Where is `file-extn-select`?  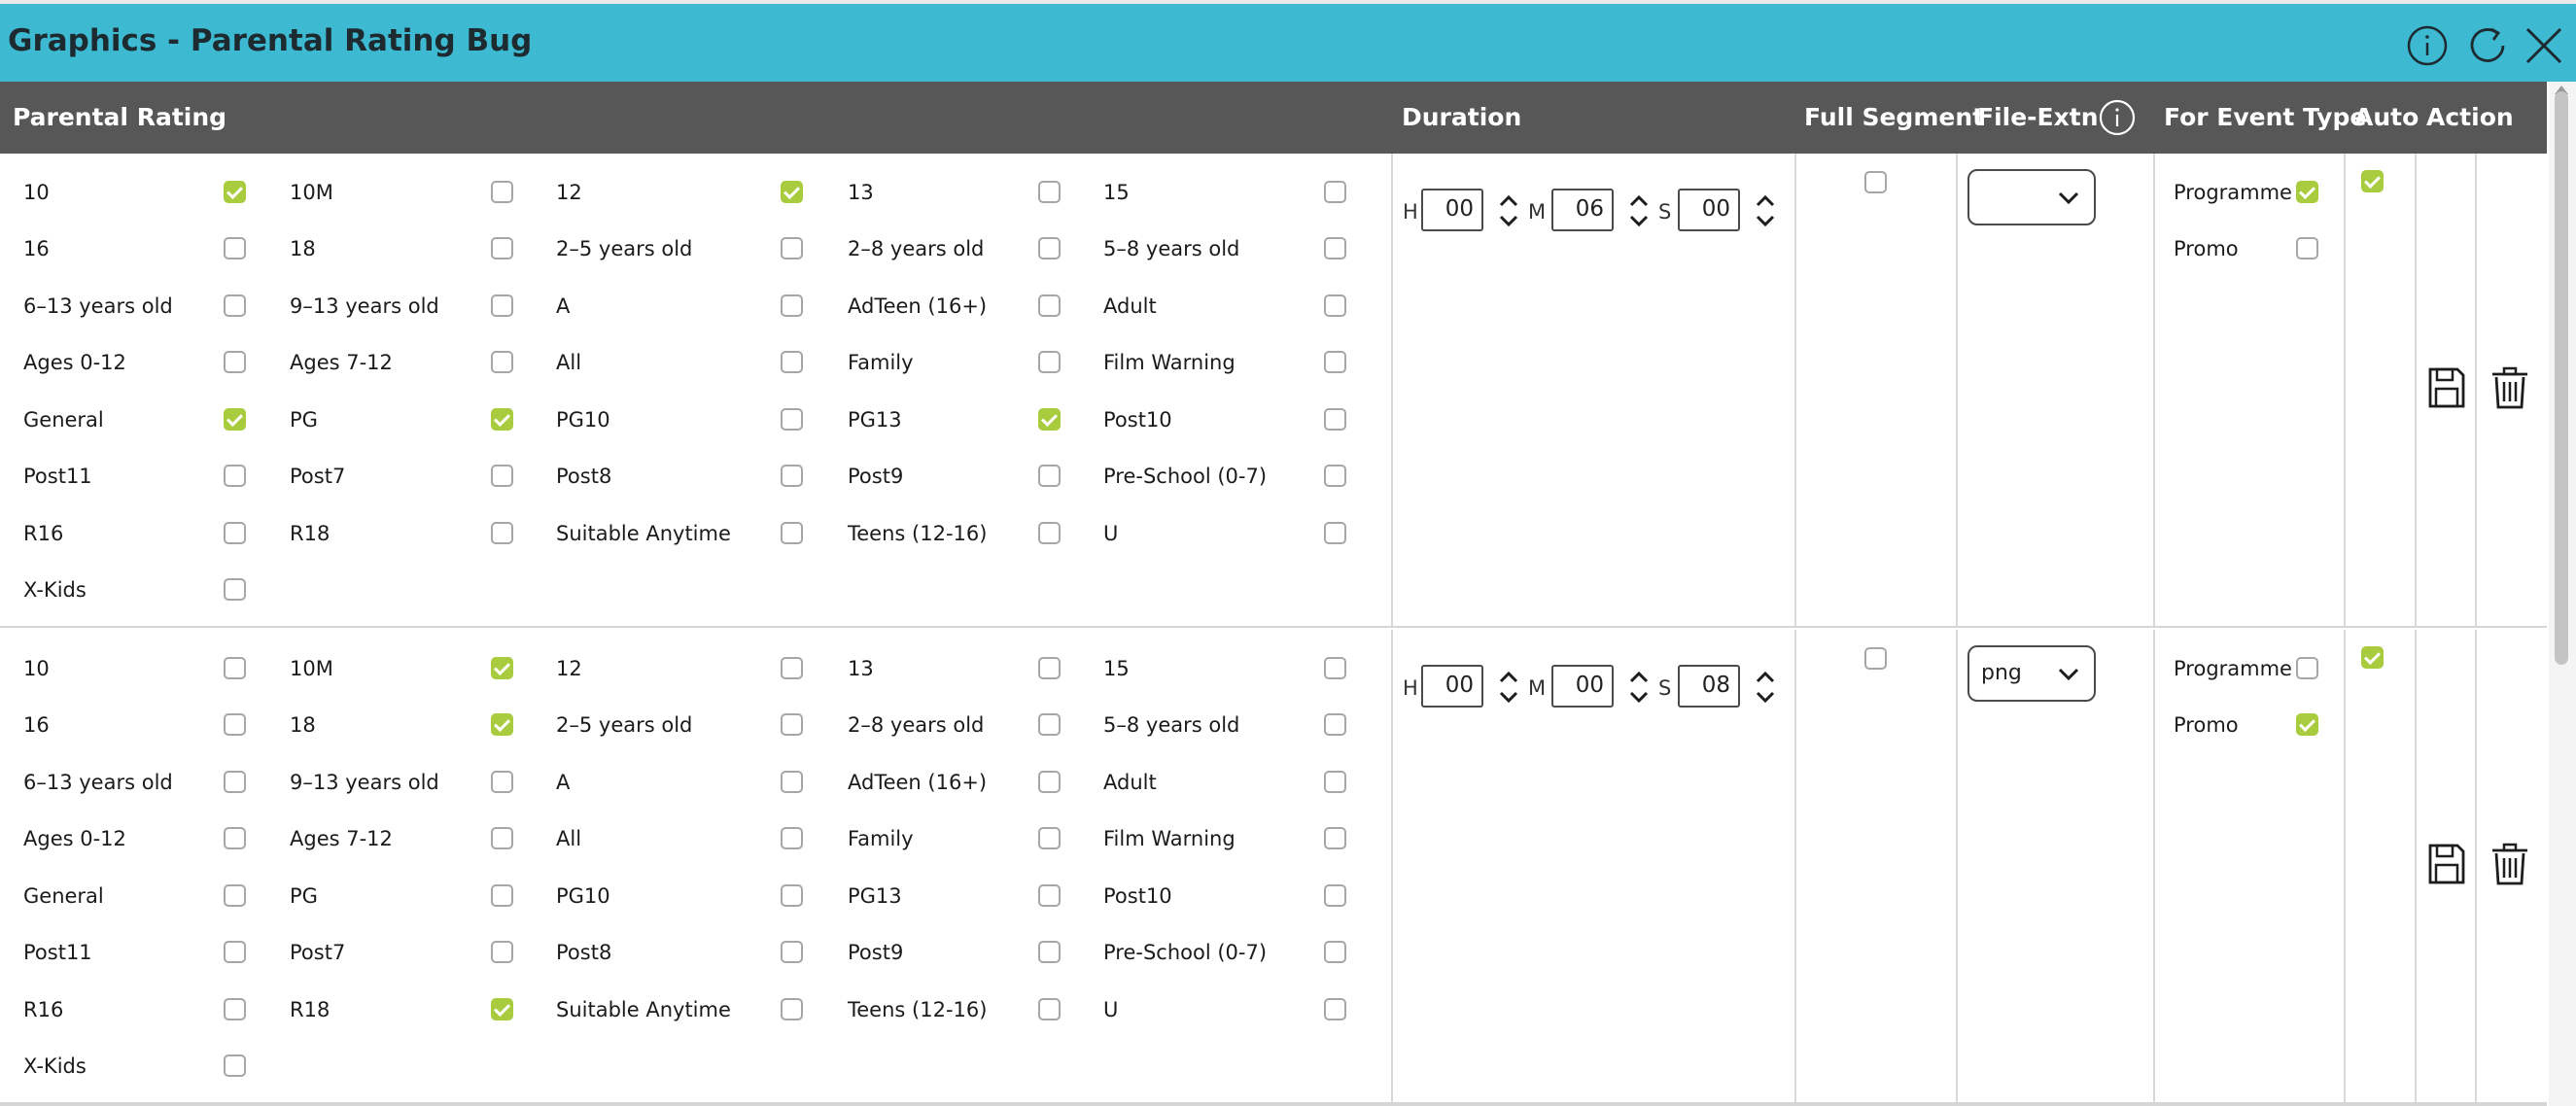
file-extn-select is located at coordinates (2032, 197).